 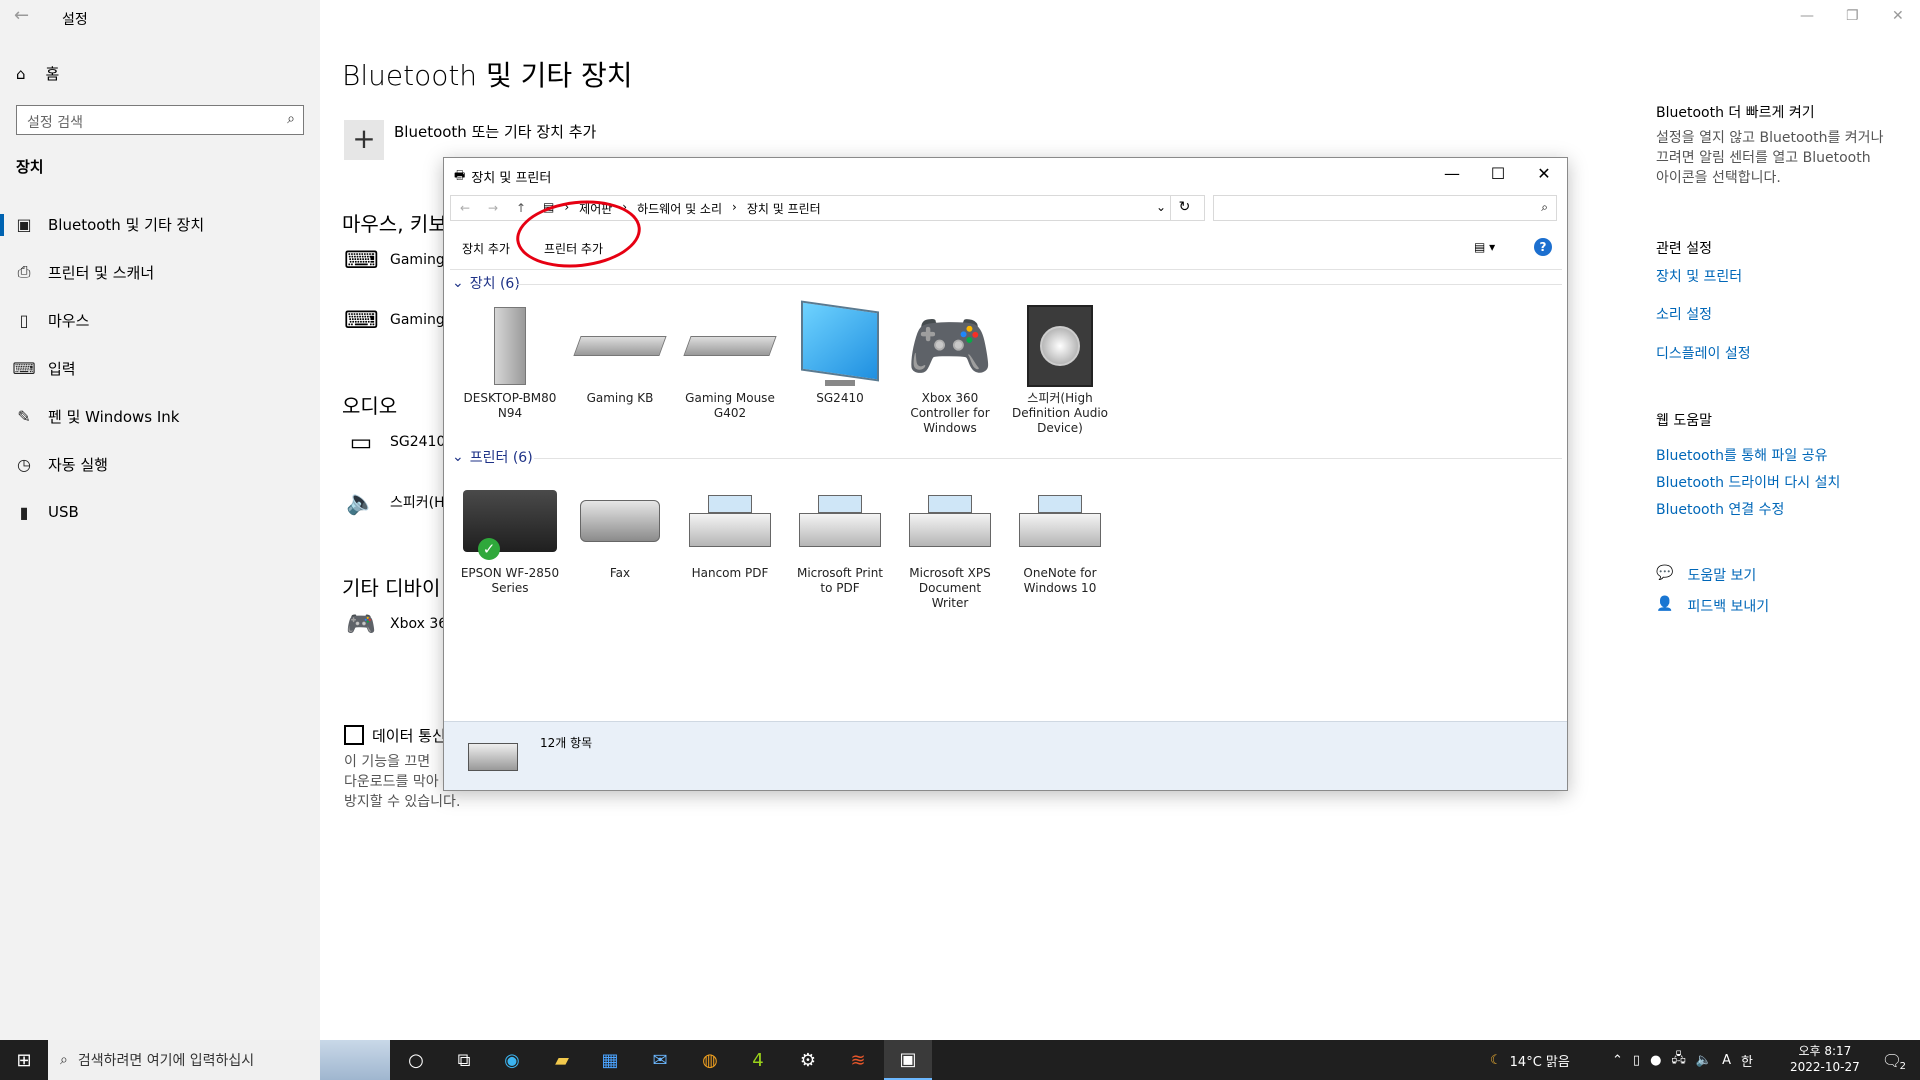 What do you see at coordinates (354, 735) in the screenshot?
I see `metered-connection-checkbox` at bounding box center [354, 735].